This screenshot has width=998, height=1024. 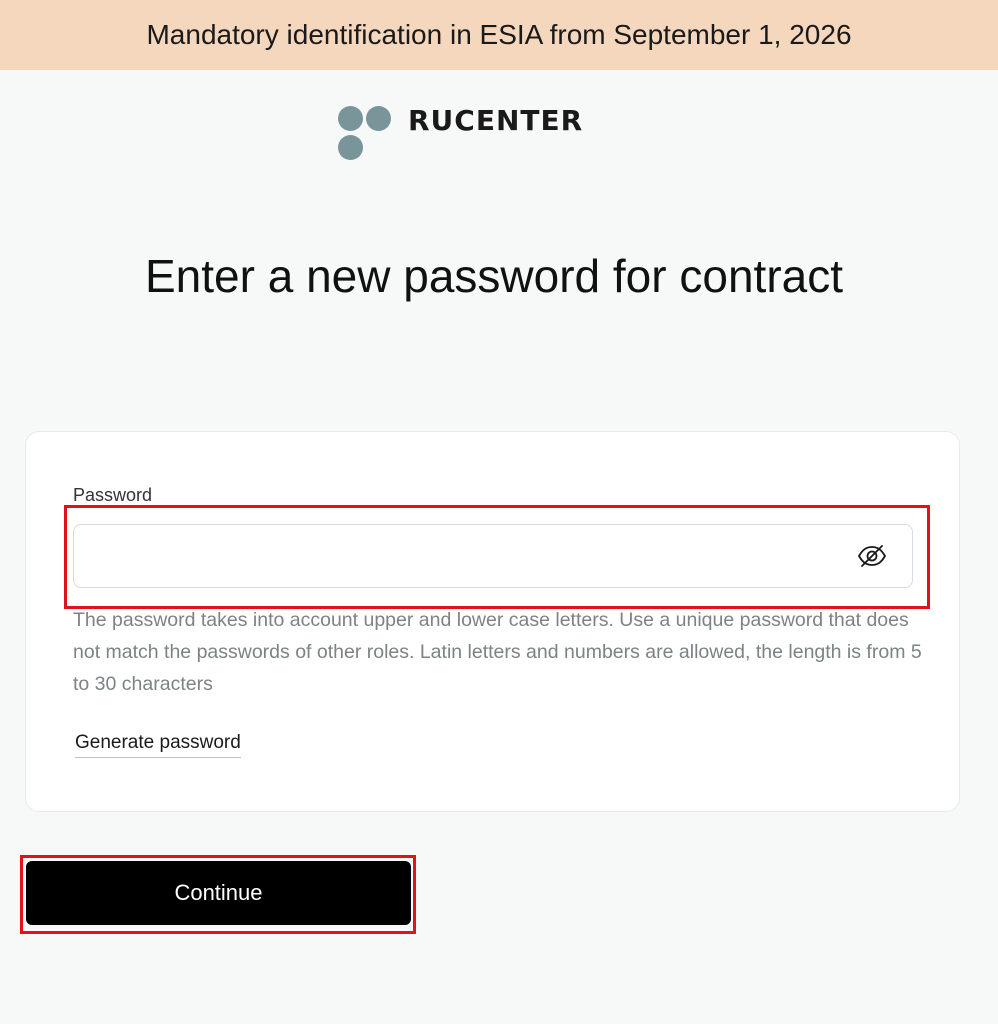 What do you see at coordinates (872, 556) in the screenshot?
I see `eye-slash-icon` at bounding box center [872, 556].